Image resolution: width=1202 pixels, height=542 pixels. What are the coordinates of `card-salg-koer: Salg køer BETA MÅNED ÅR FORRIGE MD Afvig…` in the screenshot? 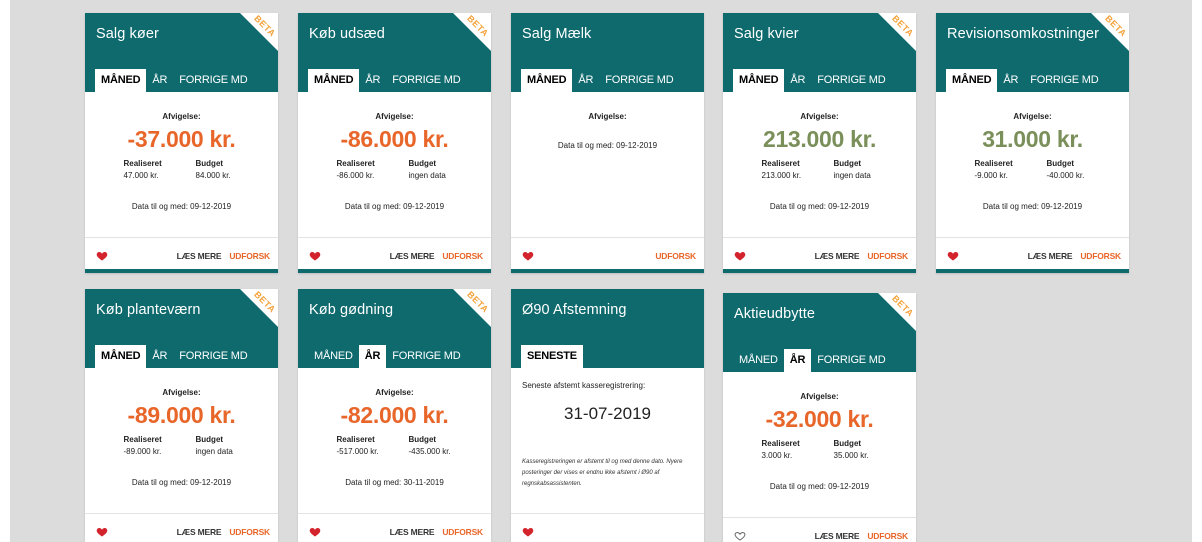 It's located at (181, 143).